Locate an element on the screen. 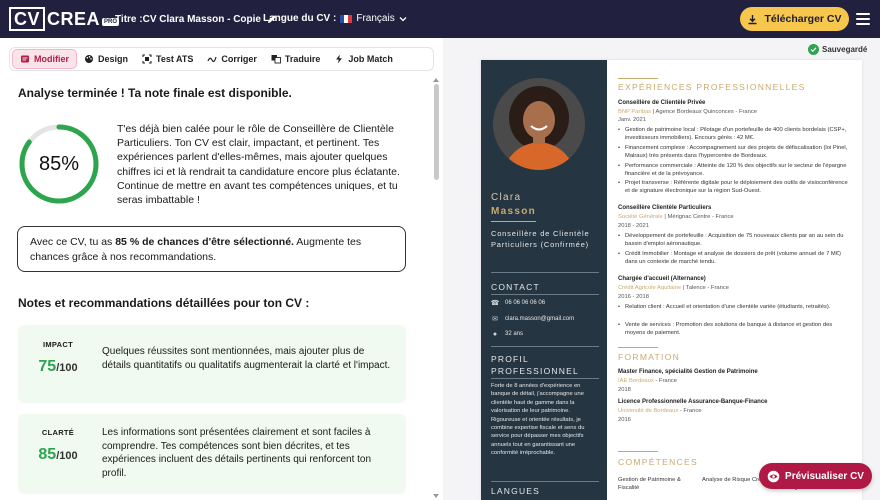  education-school: IAE Bordeaux - France is located at coordinates (647, 381).